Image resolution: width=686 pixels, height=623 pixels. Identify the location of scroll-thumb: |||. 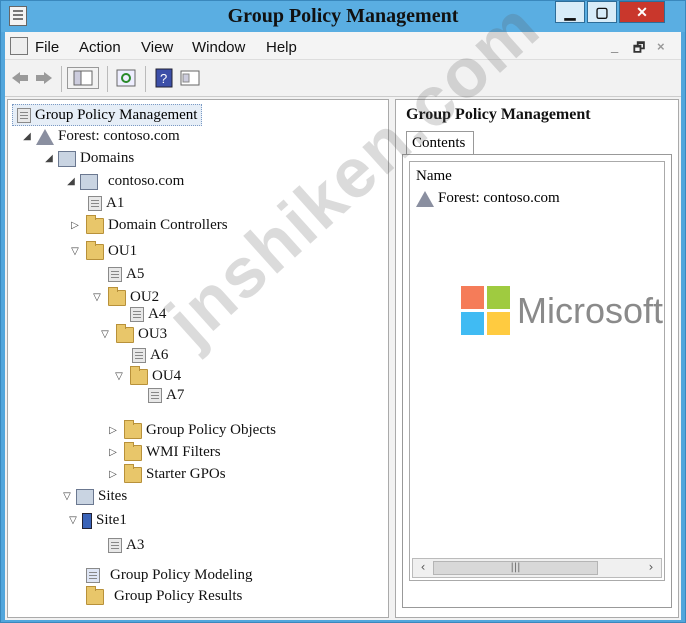
(515, 568).